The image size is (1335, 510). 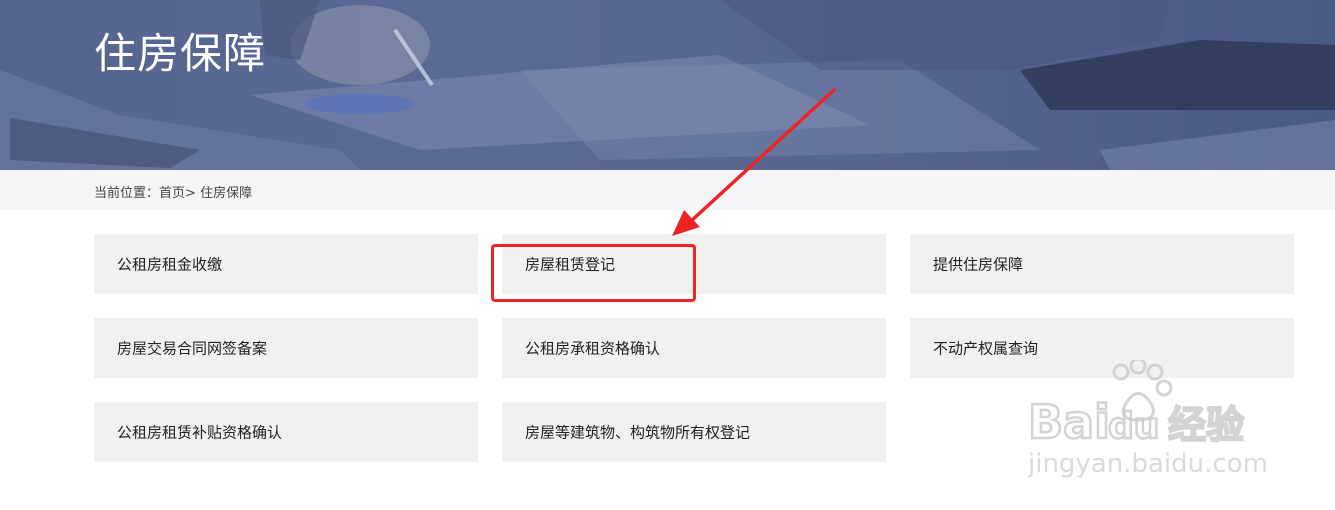 What do you see at coordinates (667, 190) in the screenshot?
I see `breadcrumb-bar: 当前位置：首页> 住房保障` at bounding box center [667, 190].